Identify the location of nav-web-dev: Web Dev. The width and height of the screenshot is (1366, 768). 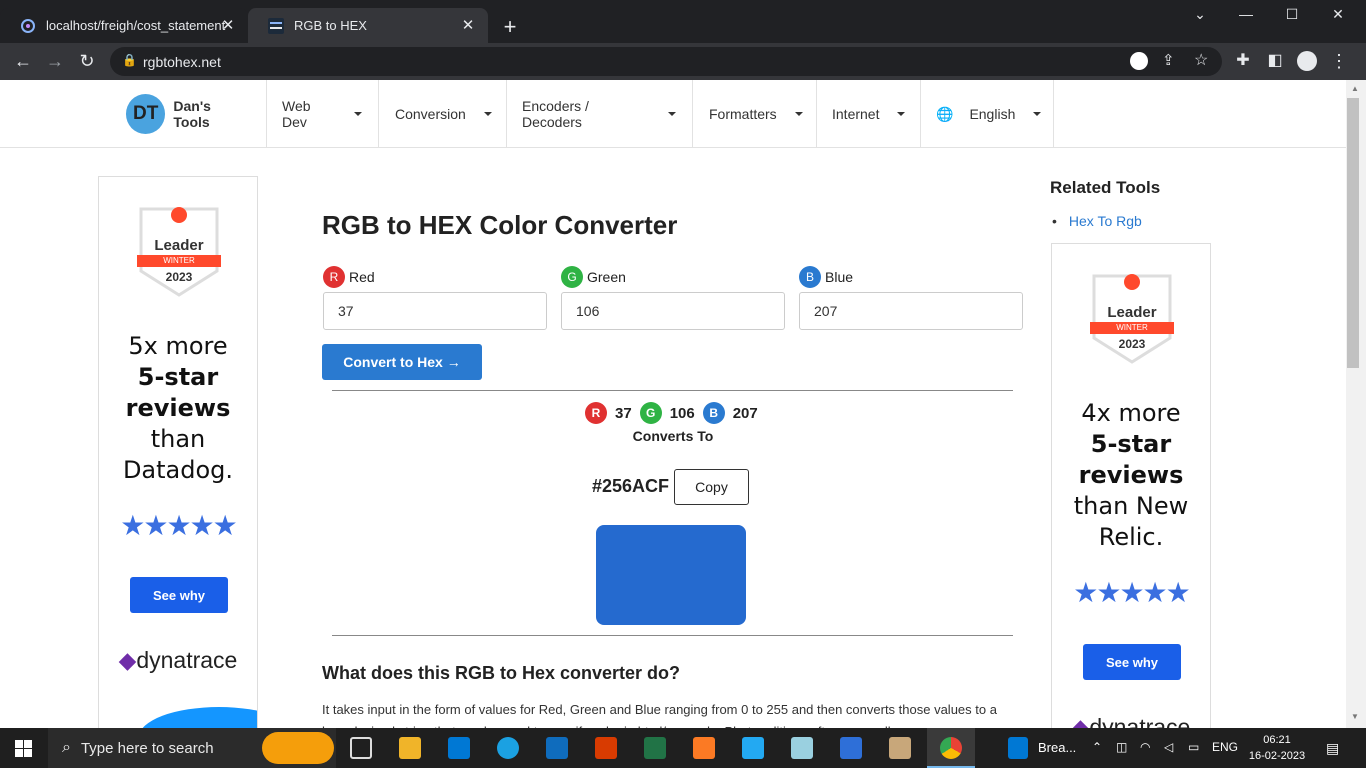
(322, 114).